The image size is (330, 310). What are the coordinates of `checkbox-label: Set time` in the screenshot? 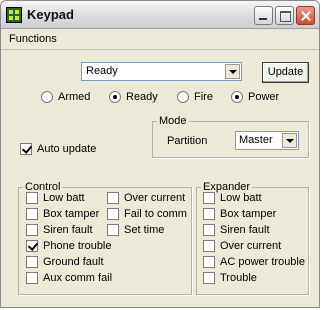 It's located at (144, 230).